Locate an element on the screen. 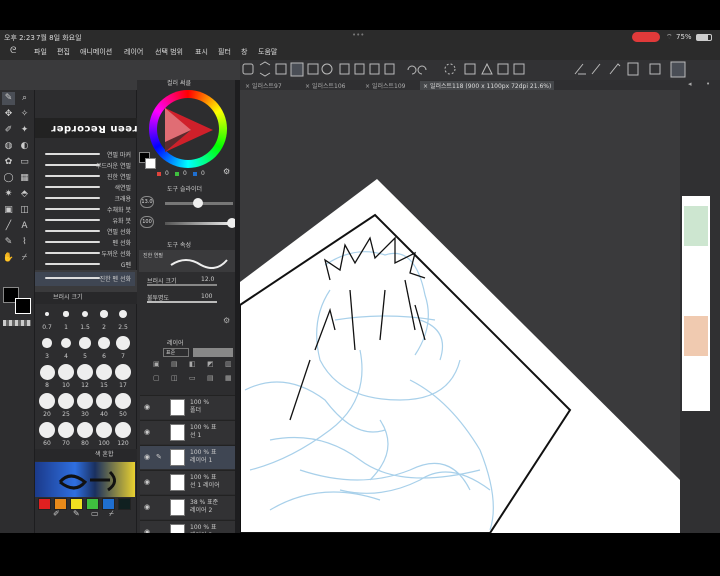  lasso-tool-icon: ◯ is located at coordinates (8, 178).